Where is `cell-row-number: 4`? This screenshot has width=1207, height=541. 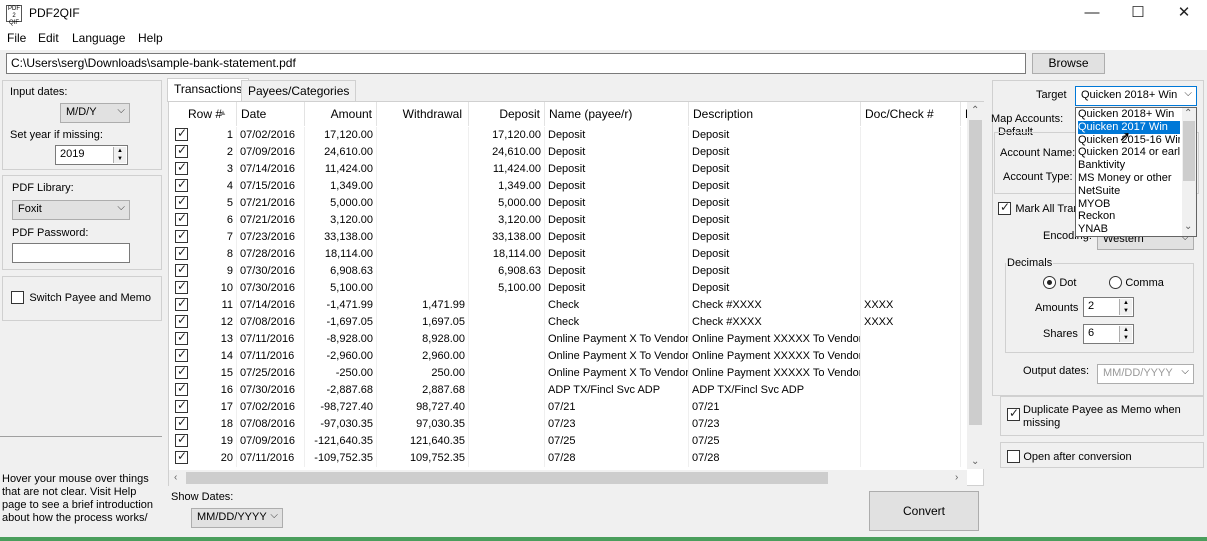
cell-row-number: 4 is located at coordinates (215, 186).